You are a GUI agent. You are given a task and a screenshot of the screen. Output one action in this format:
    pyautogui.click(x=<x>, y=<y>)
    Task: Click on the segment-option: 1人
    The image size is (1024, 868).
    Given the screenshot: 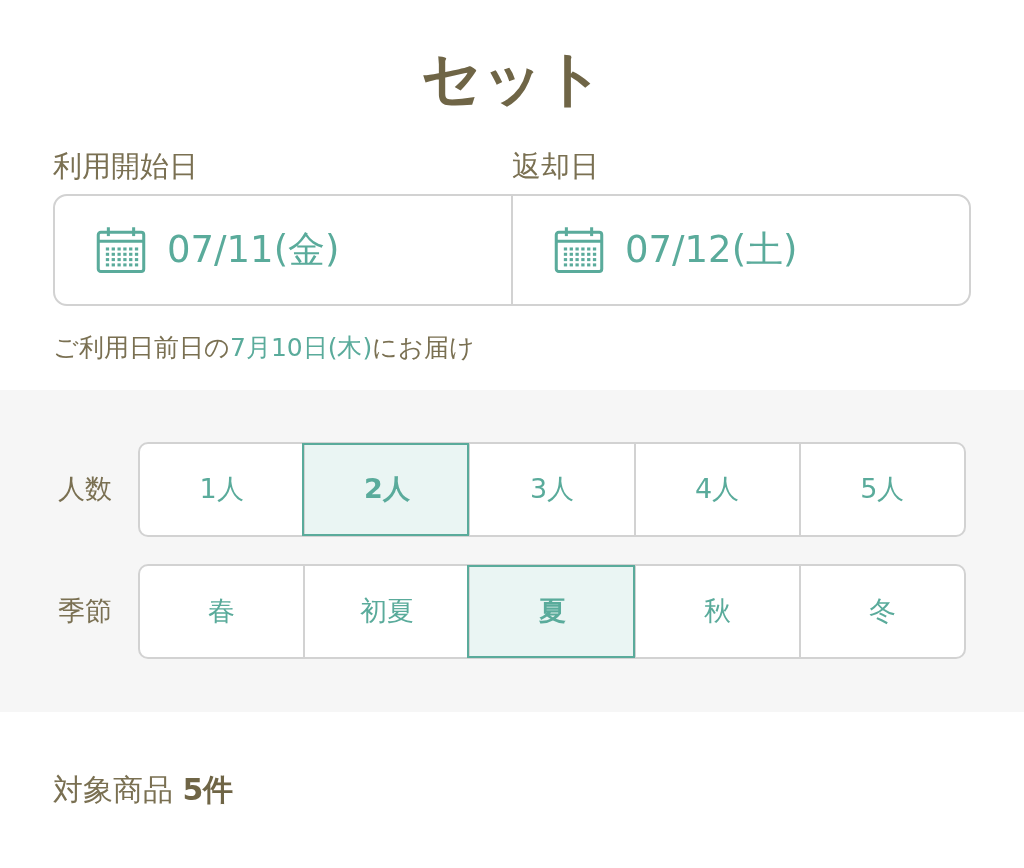 What is the action you would take?
    pyautogui.click(x=222, y=489)
    